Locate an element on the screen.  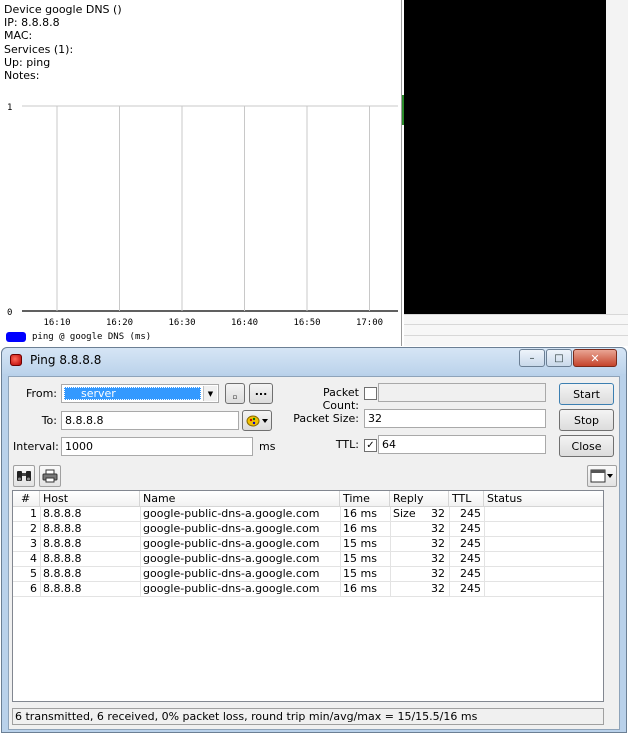
packet-size-field: 32 is located at coordinates (455, 418).